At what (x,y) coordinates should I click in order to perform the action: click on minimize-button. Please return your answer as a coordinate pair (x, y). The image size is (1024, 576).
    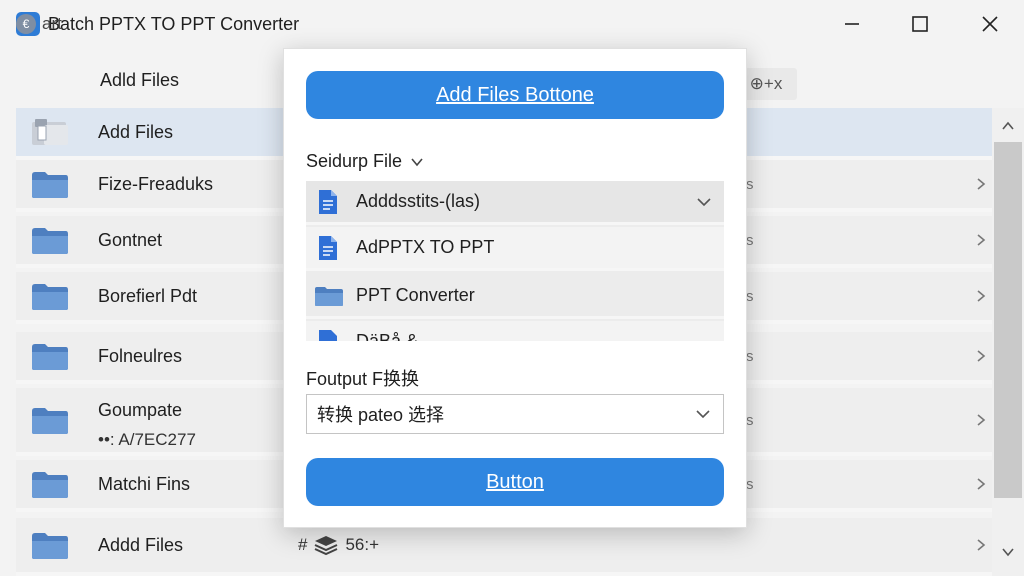
    Looking at the image, I should click on (852, 24).